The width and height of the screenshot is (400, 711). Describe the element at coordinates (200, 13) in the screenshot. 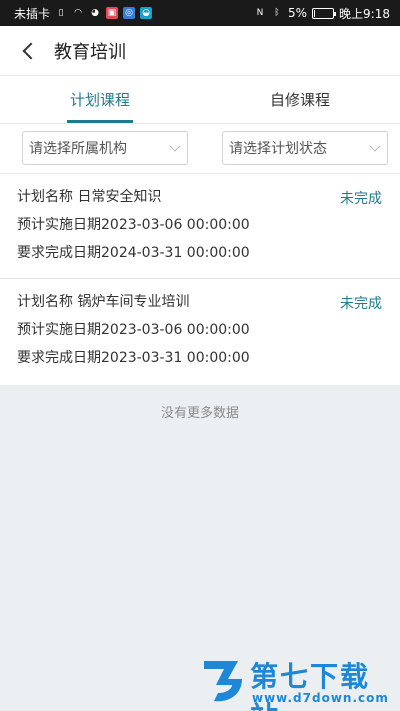

I see `status-bar: 未插卡 ▯ ◠ ◕ ▣ ◎ ◒ N ᛒ 5% 晚上9:18` at that location.